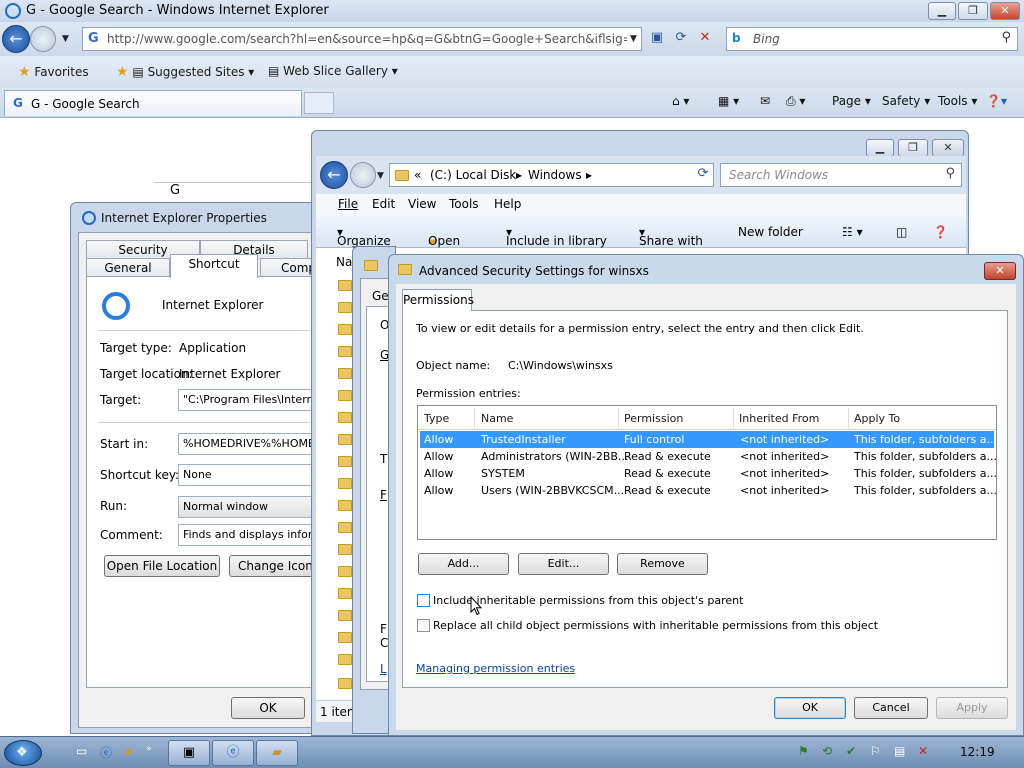 The height and width of the screenshot is (768, 1024). What do you see at coordinates (942, 11) in the screenshot?
I see `minimize-button: ▁` at bounding box center [942, 11].